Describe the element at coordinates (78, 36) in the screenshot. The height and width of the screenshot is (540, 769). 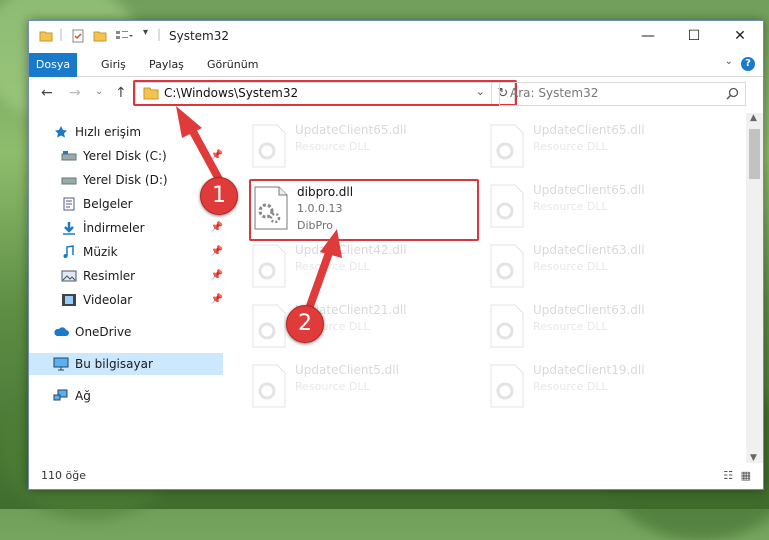
I see `properties-icon` at that location.